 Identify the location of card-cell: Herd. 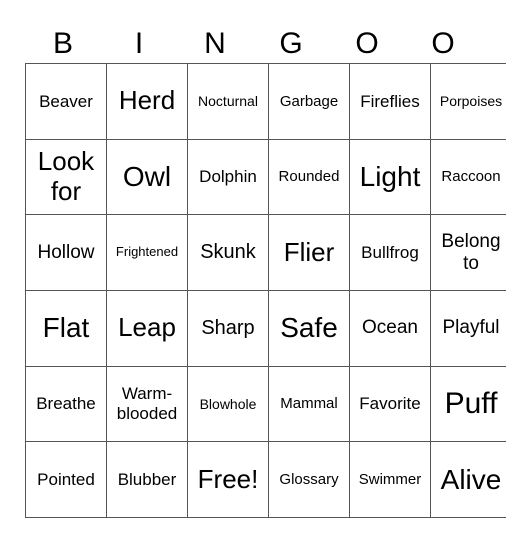
(147, 101).